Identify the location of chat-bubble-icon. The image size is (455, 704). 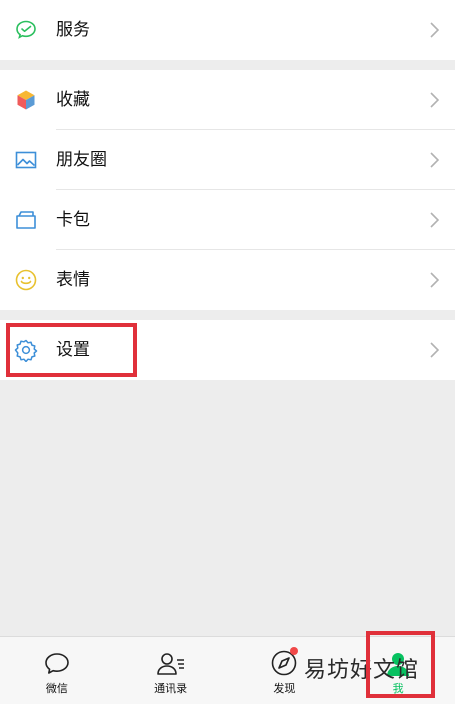
(57, 663).